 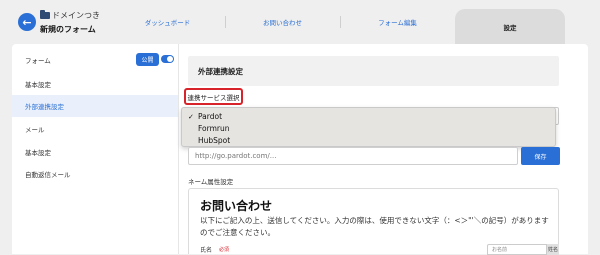 What do you see at coordinates (95, 152) in the screenshot?
I see `sidebar-item-mail-basic-settings: 基本設定` at bounding box center [95, 152].